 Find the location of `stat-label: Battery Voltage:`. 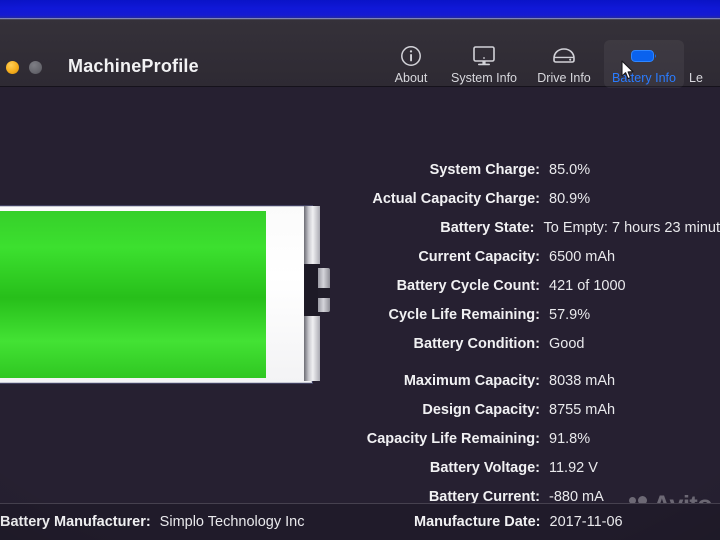

stat-label: Battery Voltage: is located at coordinates (484, 468).